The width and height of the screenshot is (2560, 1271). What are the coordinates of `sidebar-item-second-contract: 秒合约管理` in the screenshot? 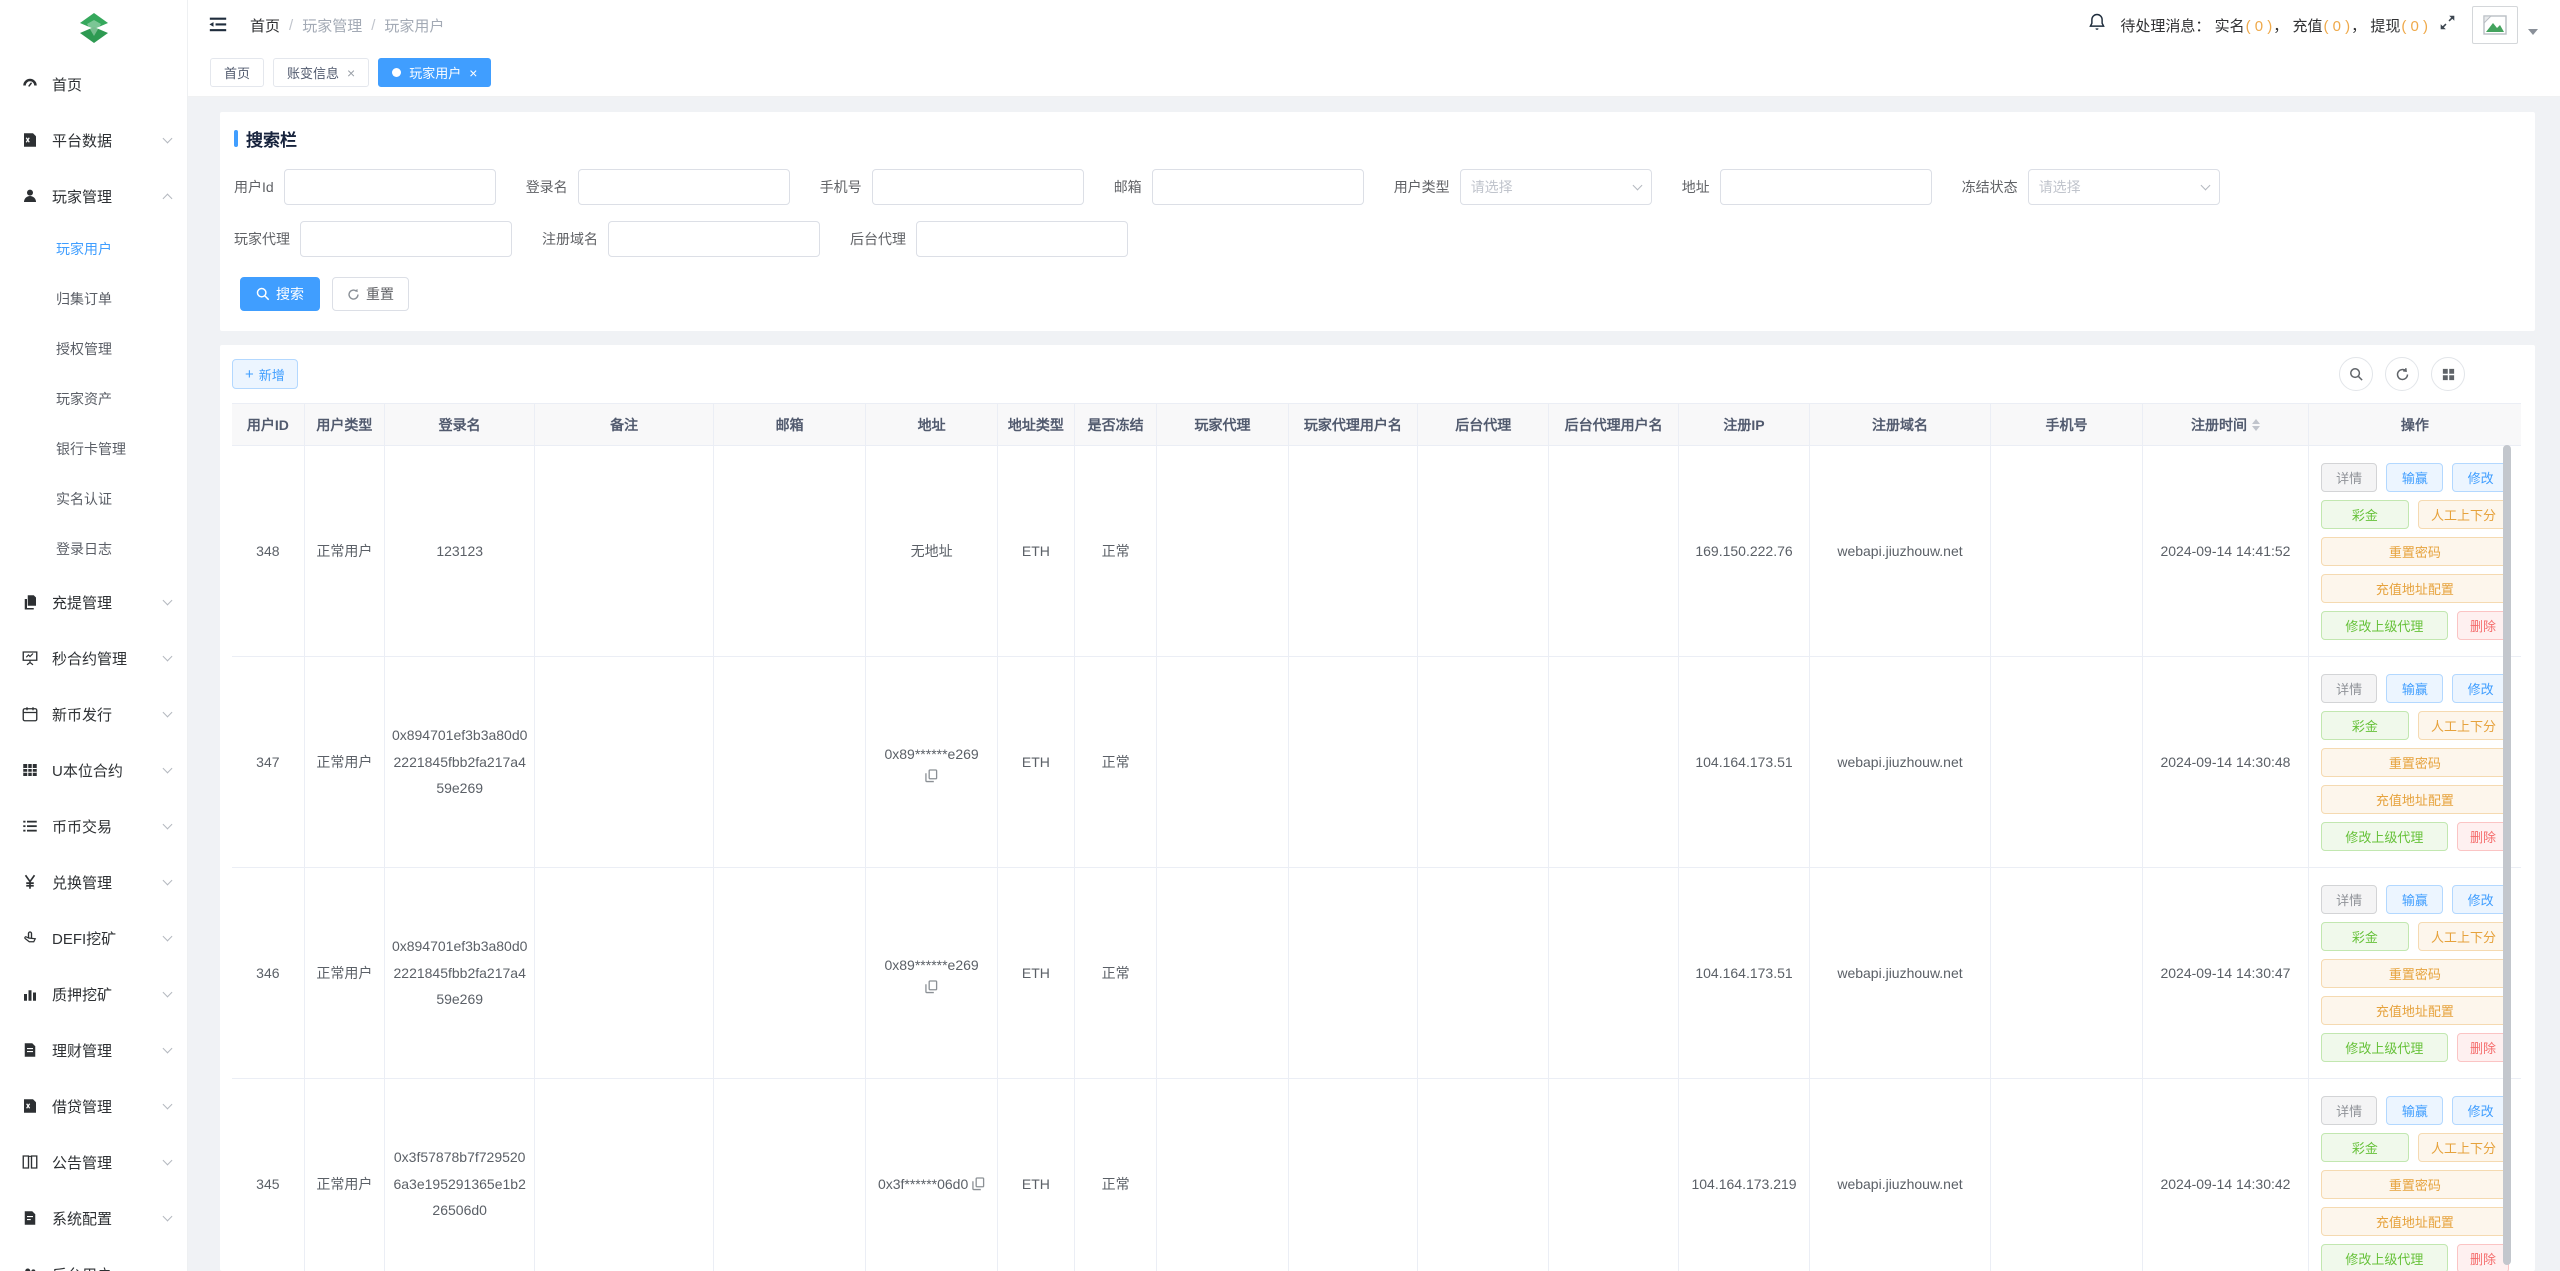 It's located at (93, 658).